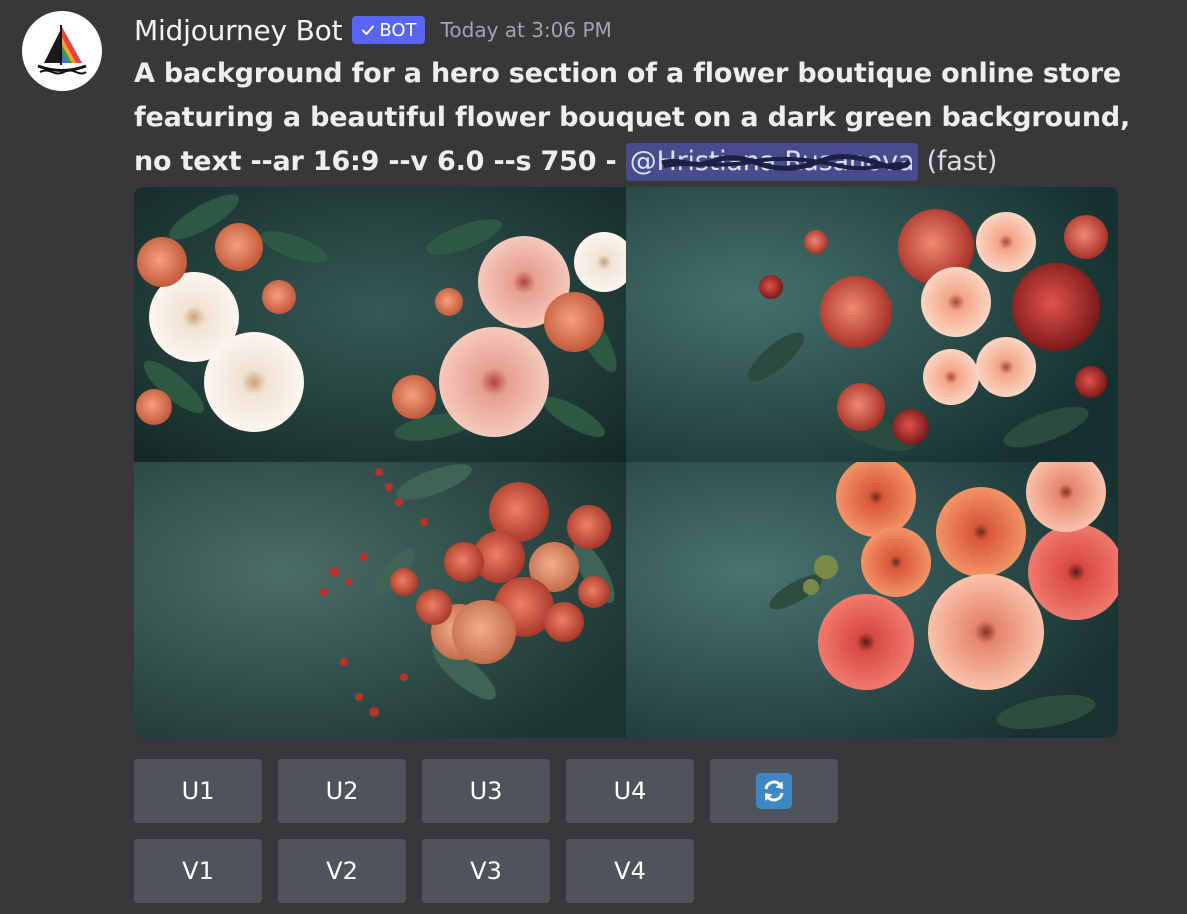 This screenshot has width=1187, height=914. I want to click on v1-button: V1, so click(198, 871).